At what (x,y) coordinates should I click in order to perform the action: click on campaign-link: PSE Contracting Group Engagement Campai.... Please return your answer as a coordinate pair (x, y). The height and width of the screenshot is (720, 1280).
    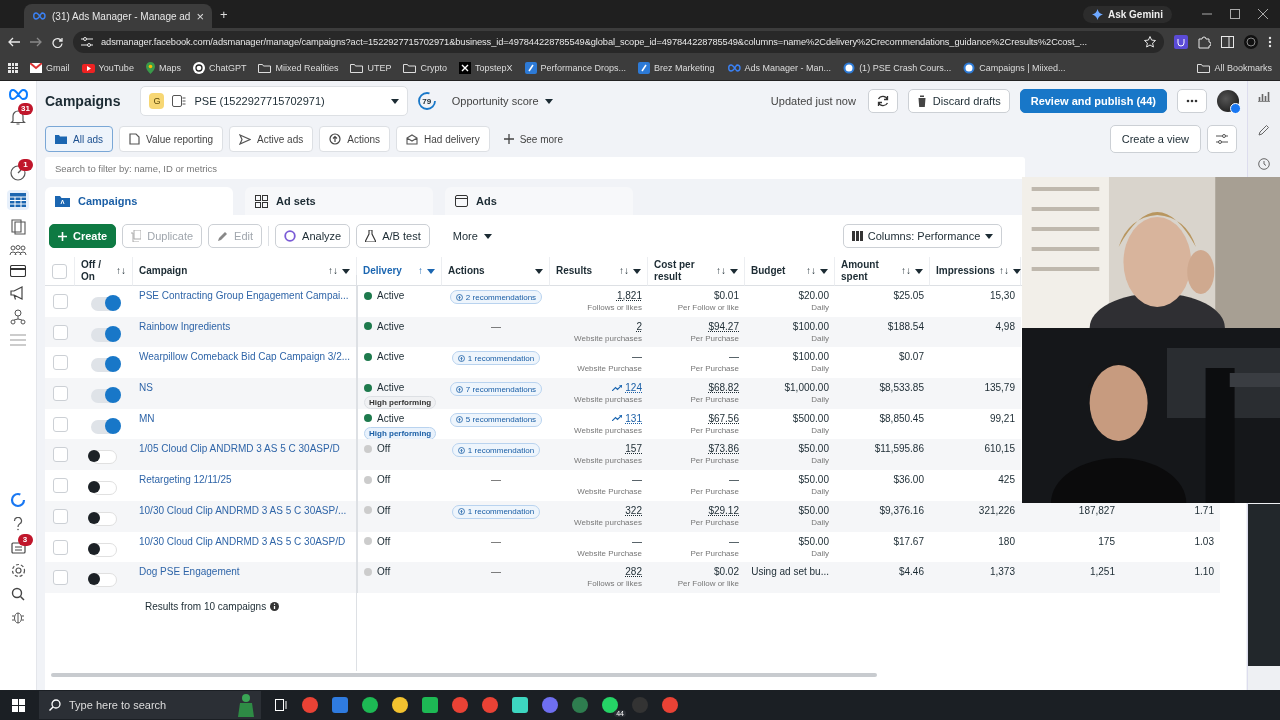
    Looking at the image, I should click on (244, 295).